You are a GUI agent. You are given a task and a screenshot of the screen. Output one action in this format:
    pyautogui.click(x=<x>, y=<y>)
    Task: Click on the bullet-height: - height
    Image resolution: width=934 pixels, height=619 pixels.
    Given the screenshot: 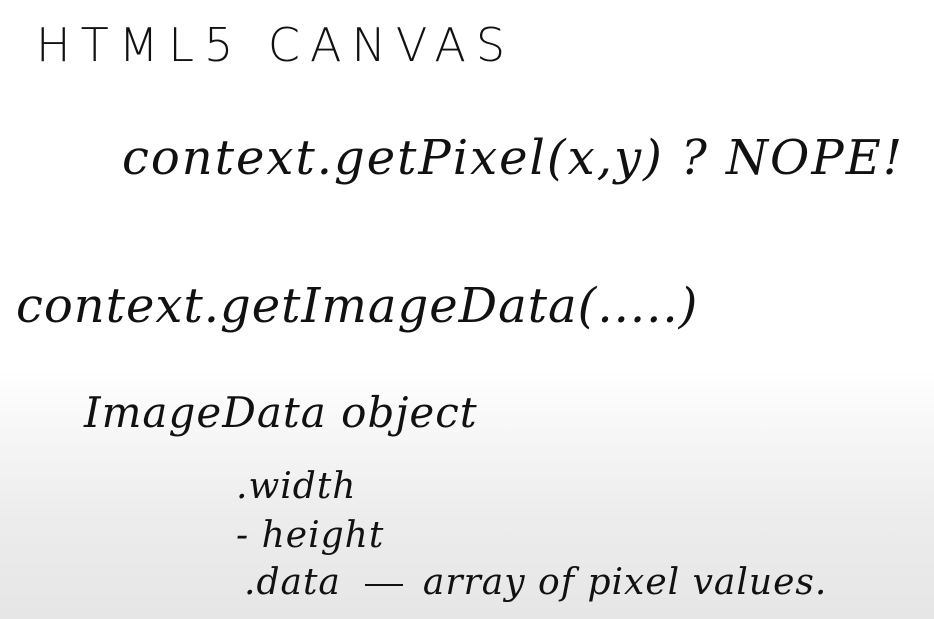 What is the action you would take?
    pyautogui.click(x=310, y=535)
    